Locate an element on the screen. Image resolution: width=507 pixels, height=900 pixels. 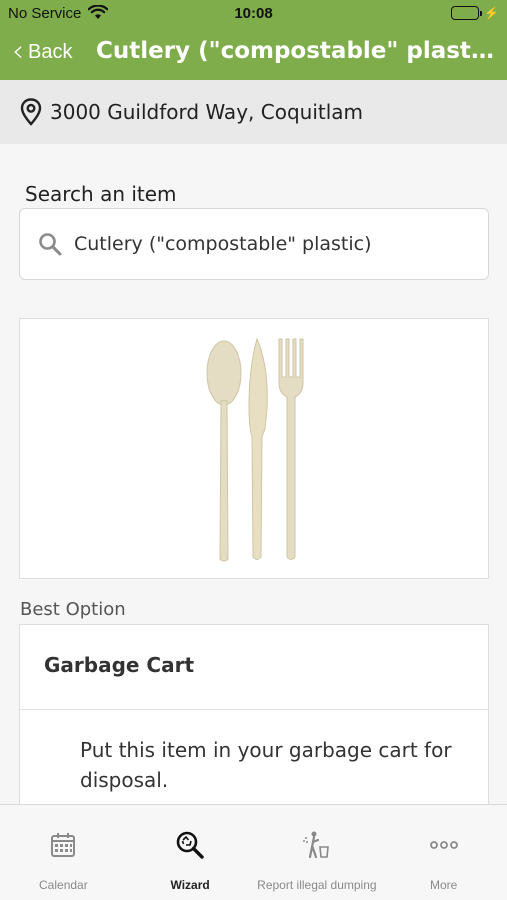
search-value: Cutlery ("compostable" plastic) is located at coordinates (223, 244).